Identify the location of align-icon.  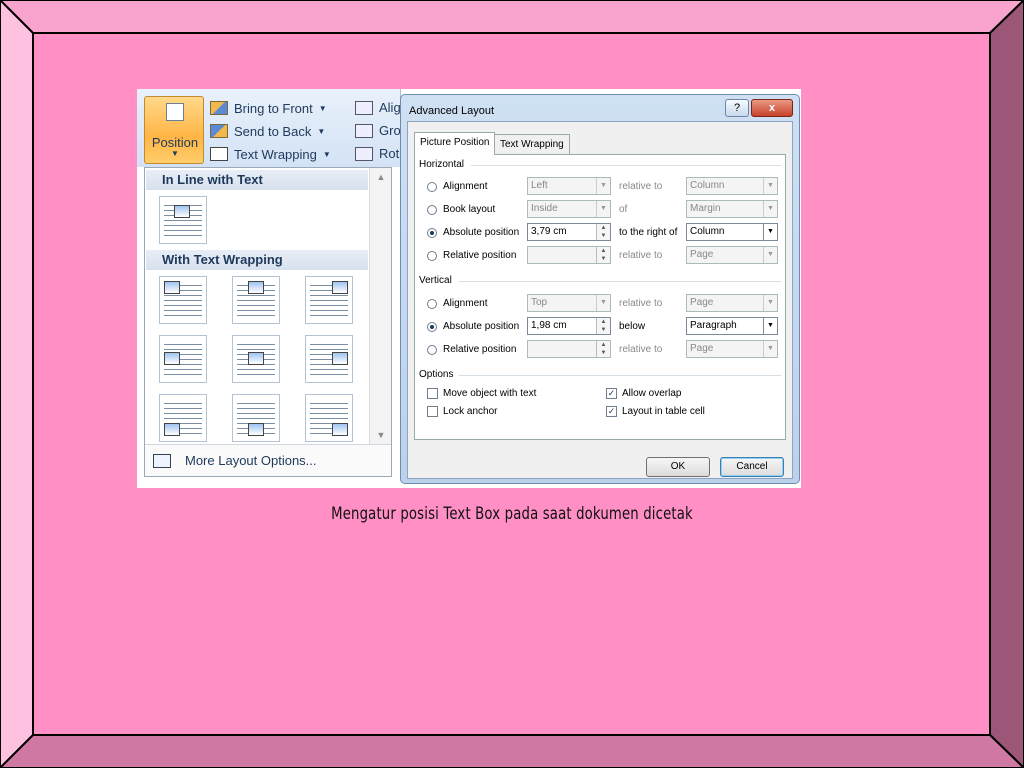
(364, 107).